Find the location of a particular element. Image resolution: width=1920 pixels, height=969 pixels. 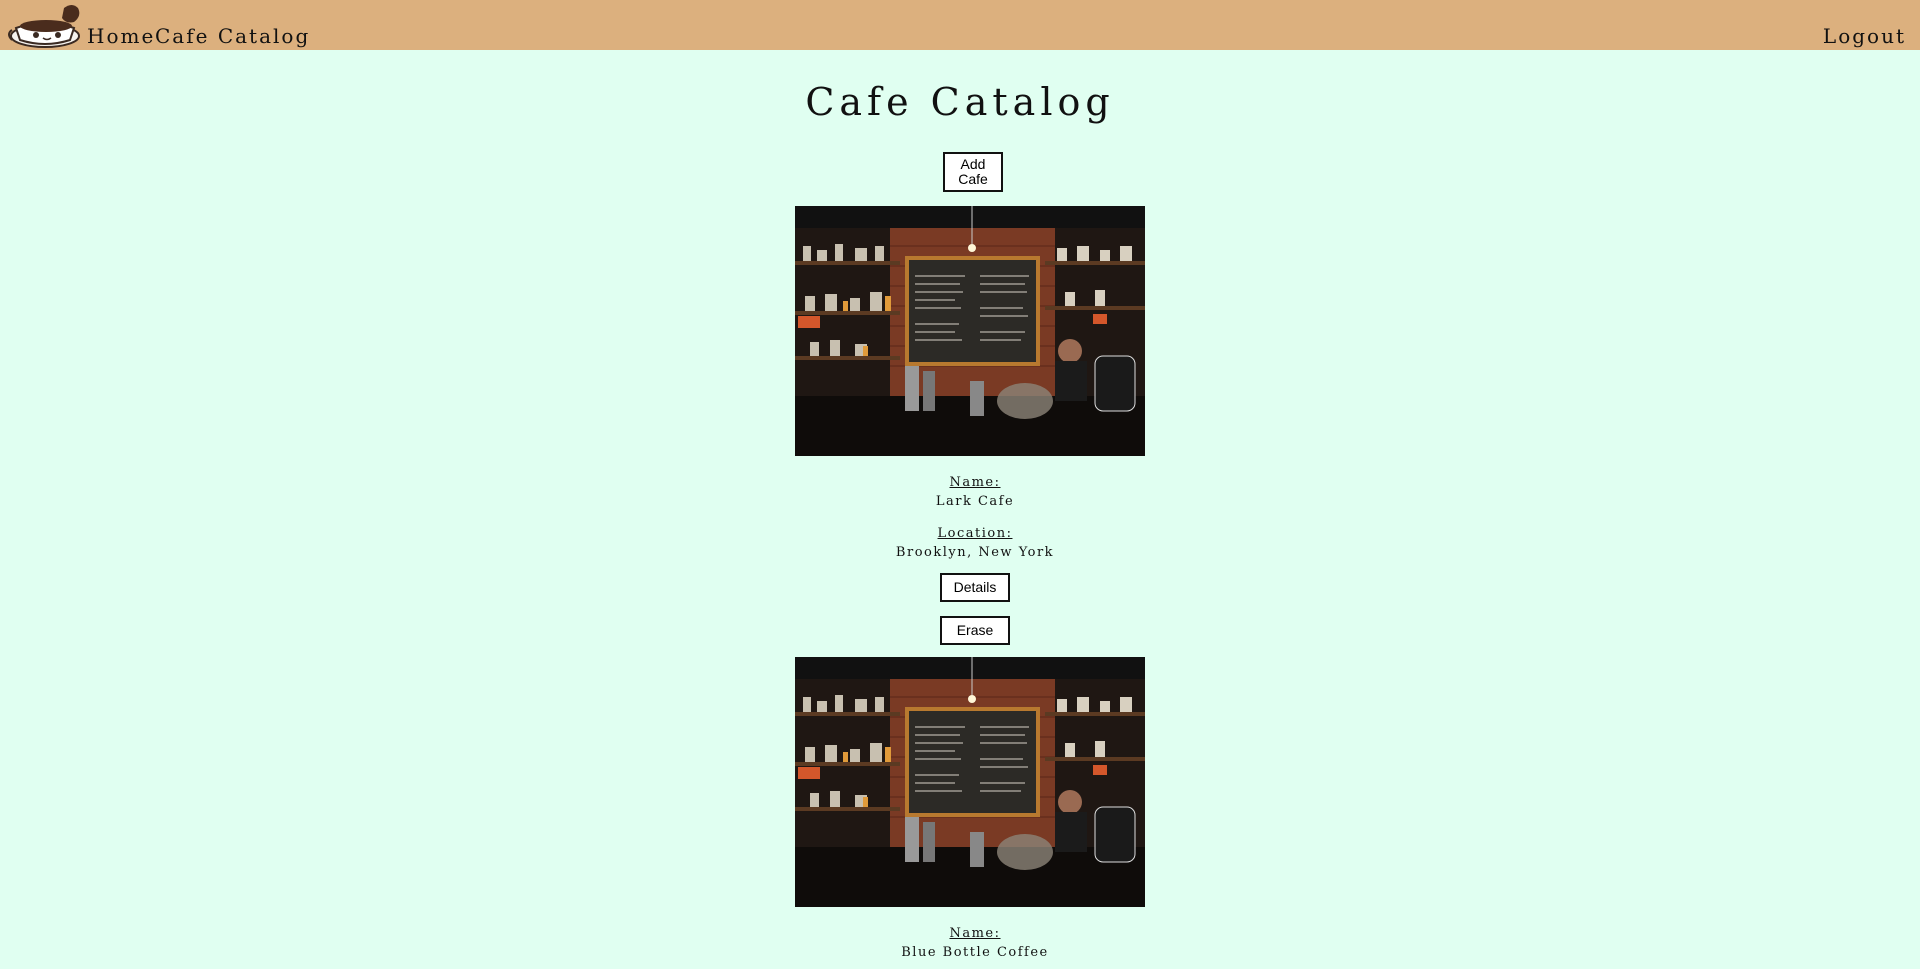

top-nav-bar: Home Cafe Catalog Logout is located at coordinates (960, 25).